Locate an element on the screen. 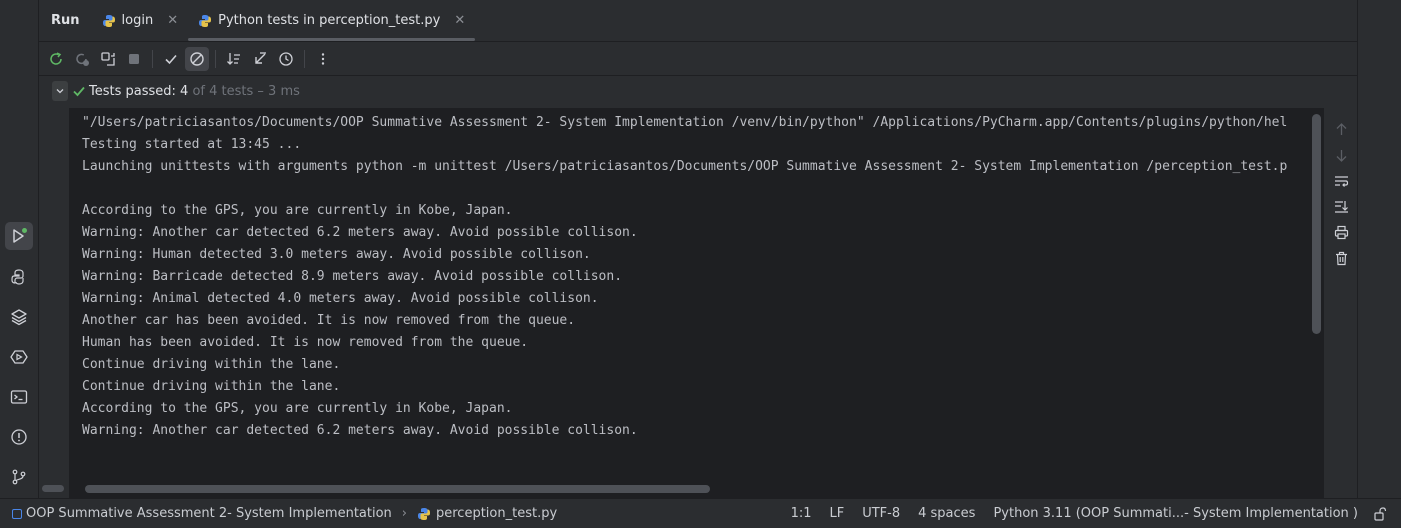 Image resolution: width=1401 pixels, height=528 pixels. terminal-icon is located at coordinates (19, 397).